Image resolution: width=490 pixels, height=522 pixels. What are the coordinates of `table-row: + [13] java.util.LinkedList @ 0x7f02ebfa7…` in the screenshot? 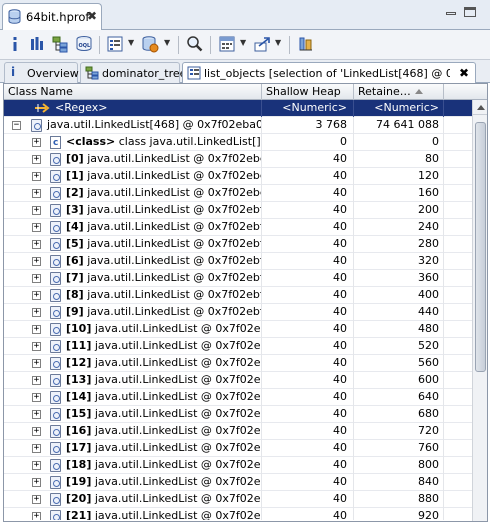 It's located at (238, 380).